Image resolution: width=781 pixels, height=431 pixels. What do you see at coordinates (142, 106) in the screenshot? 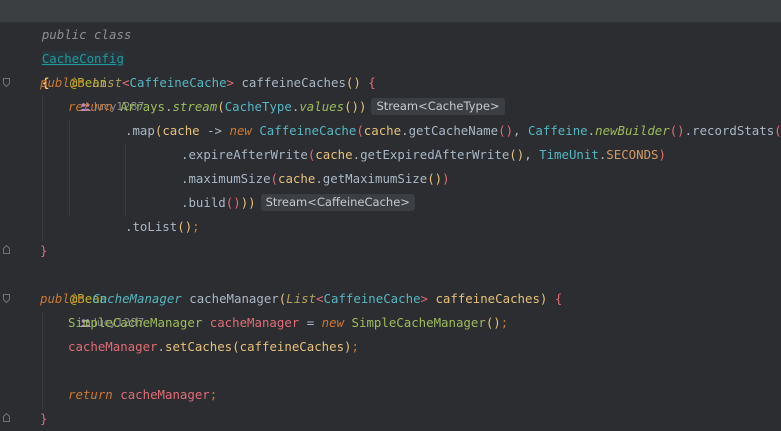
I see `arrays-class: Arrays` at bounding box center [142, 106].